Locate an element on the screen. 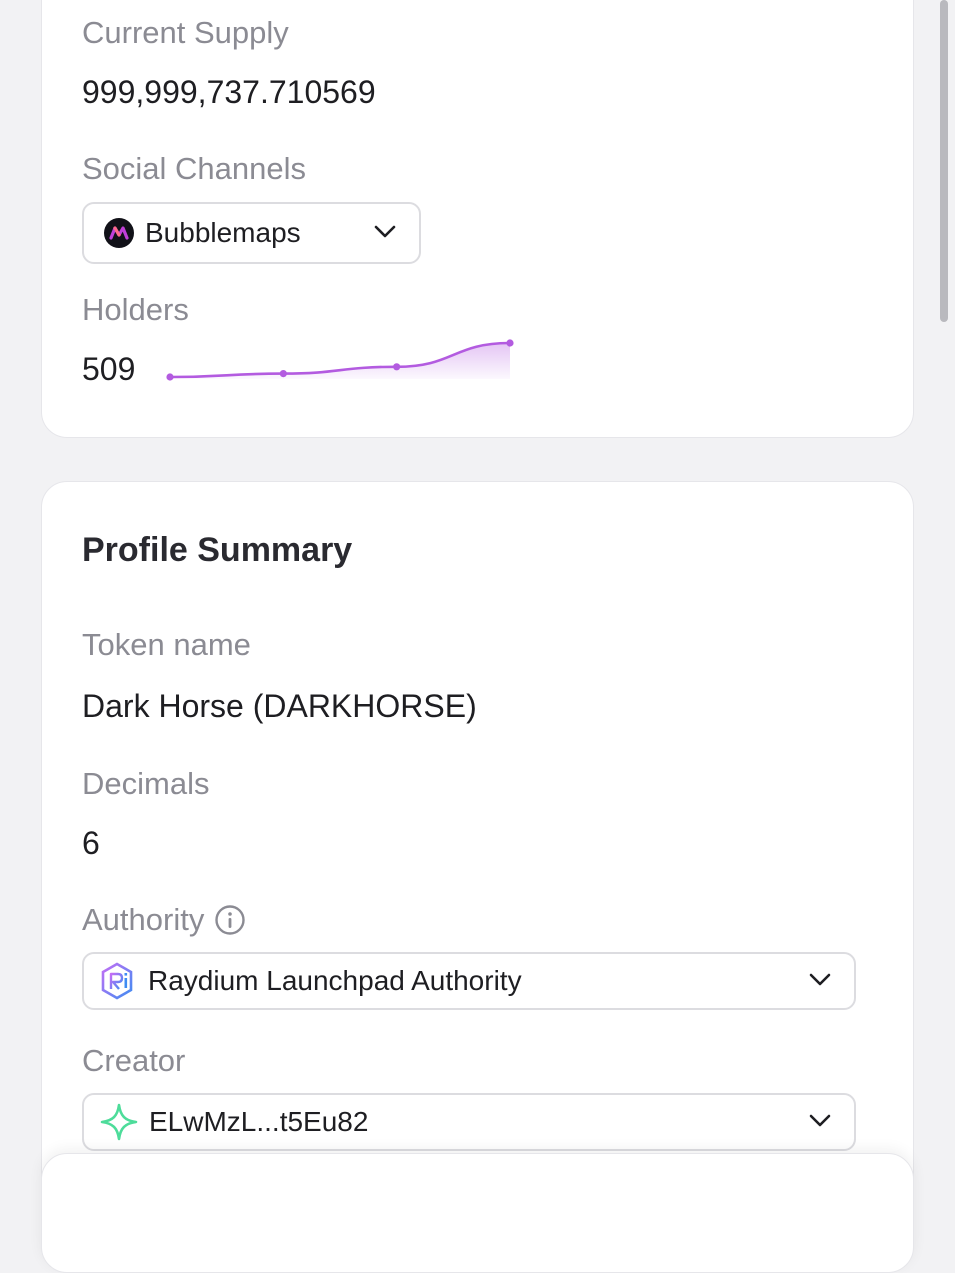 The height and width of the screenshot is (1273, 955). holders-value: 509 is located at coordinates (109, 369).